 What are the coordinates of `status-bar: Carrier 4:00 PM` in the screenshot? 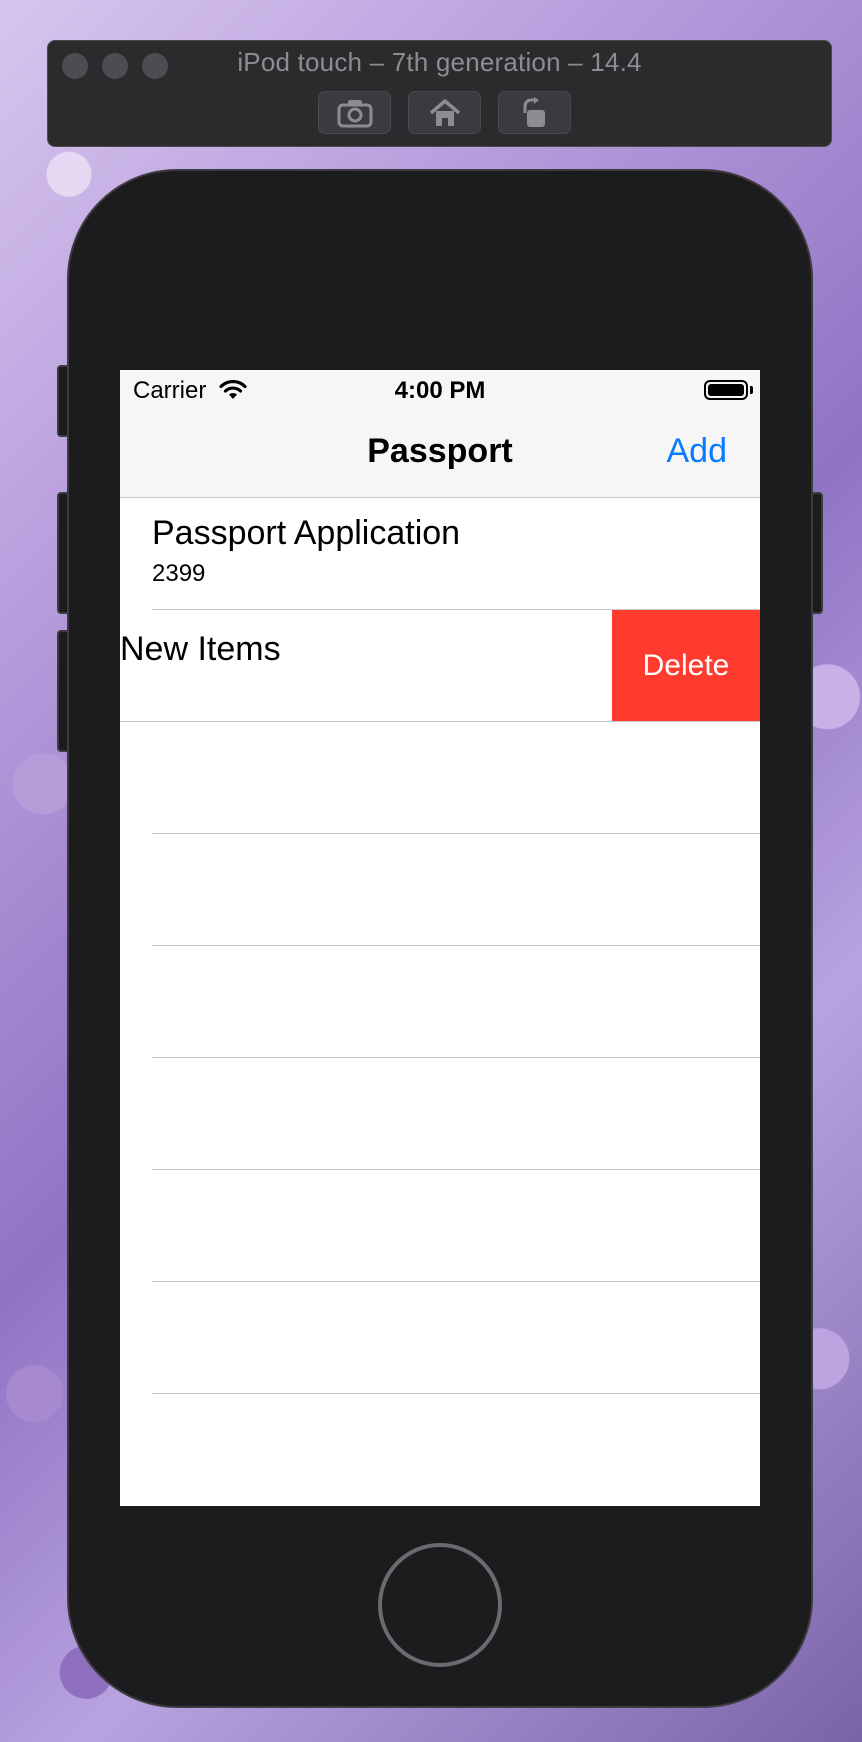 It's located at (440, 391).